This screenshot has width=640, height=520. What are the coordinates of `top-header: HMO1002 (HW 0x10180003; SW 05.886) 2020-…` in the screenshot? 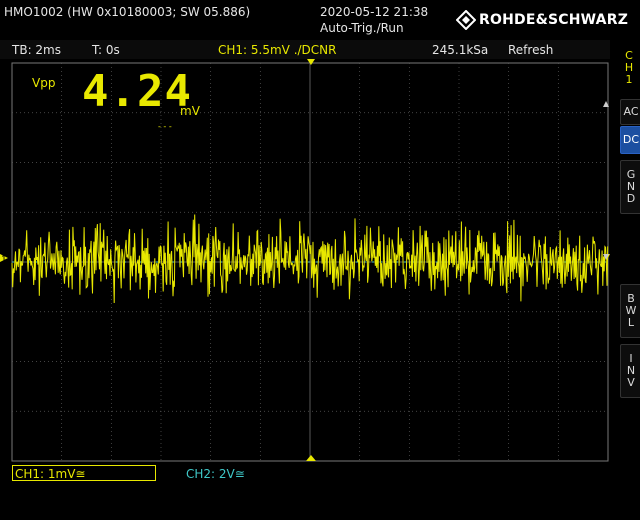 It's located at (320, 20).